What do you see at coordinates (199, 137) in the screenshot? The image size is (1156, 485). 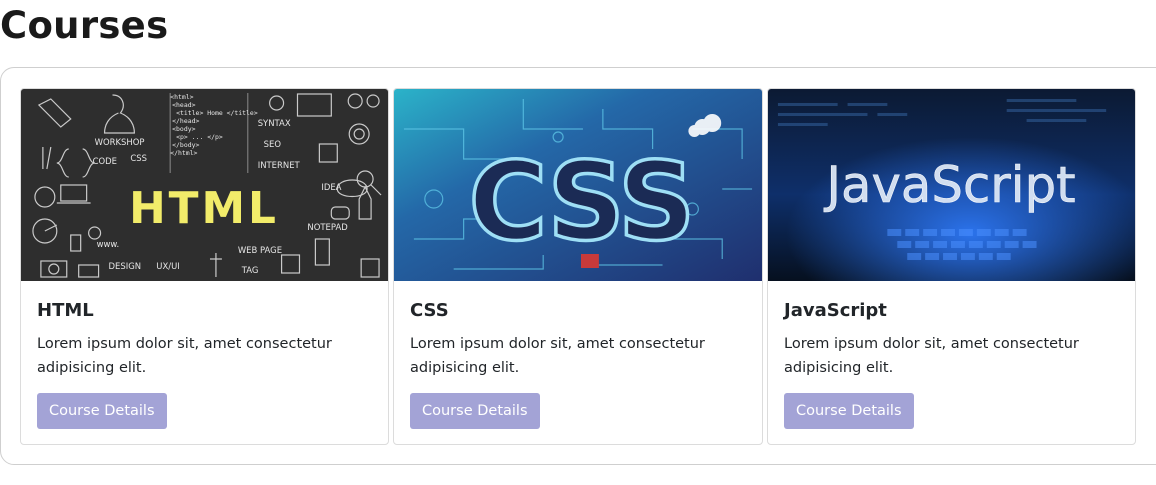 I see `svg-text: <p> ... </p>` at bounding box center [199, 137].